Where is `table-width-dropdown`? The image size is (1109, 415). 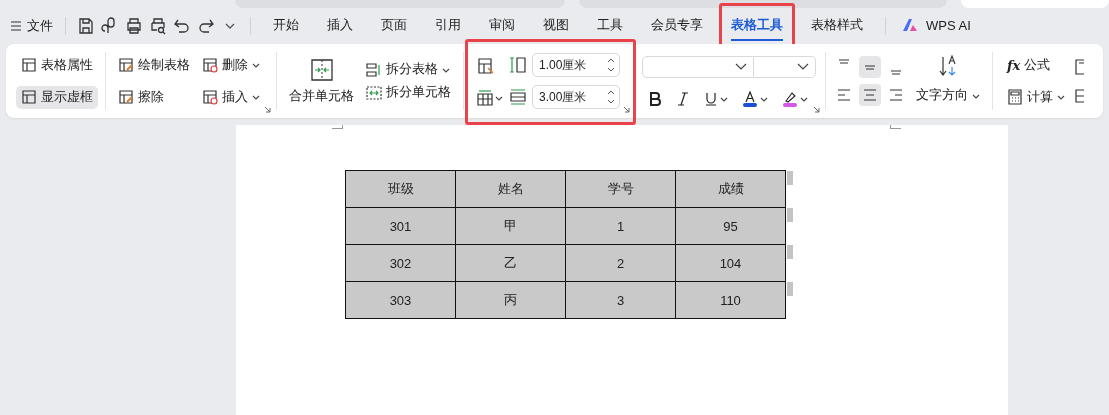 table-width-dropdown is located at coordinates (490, 97).